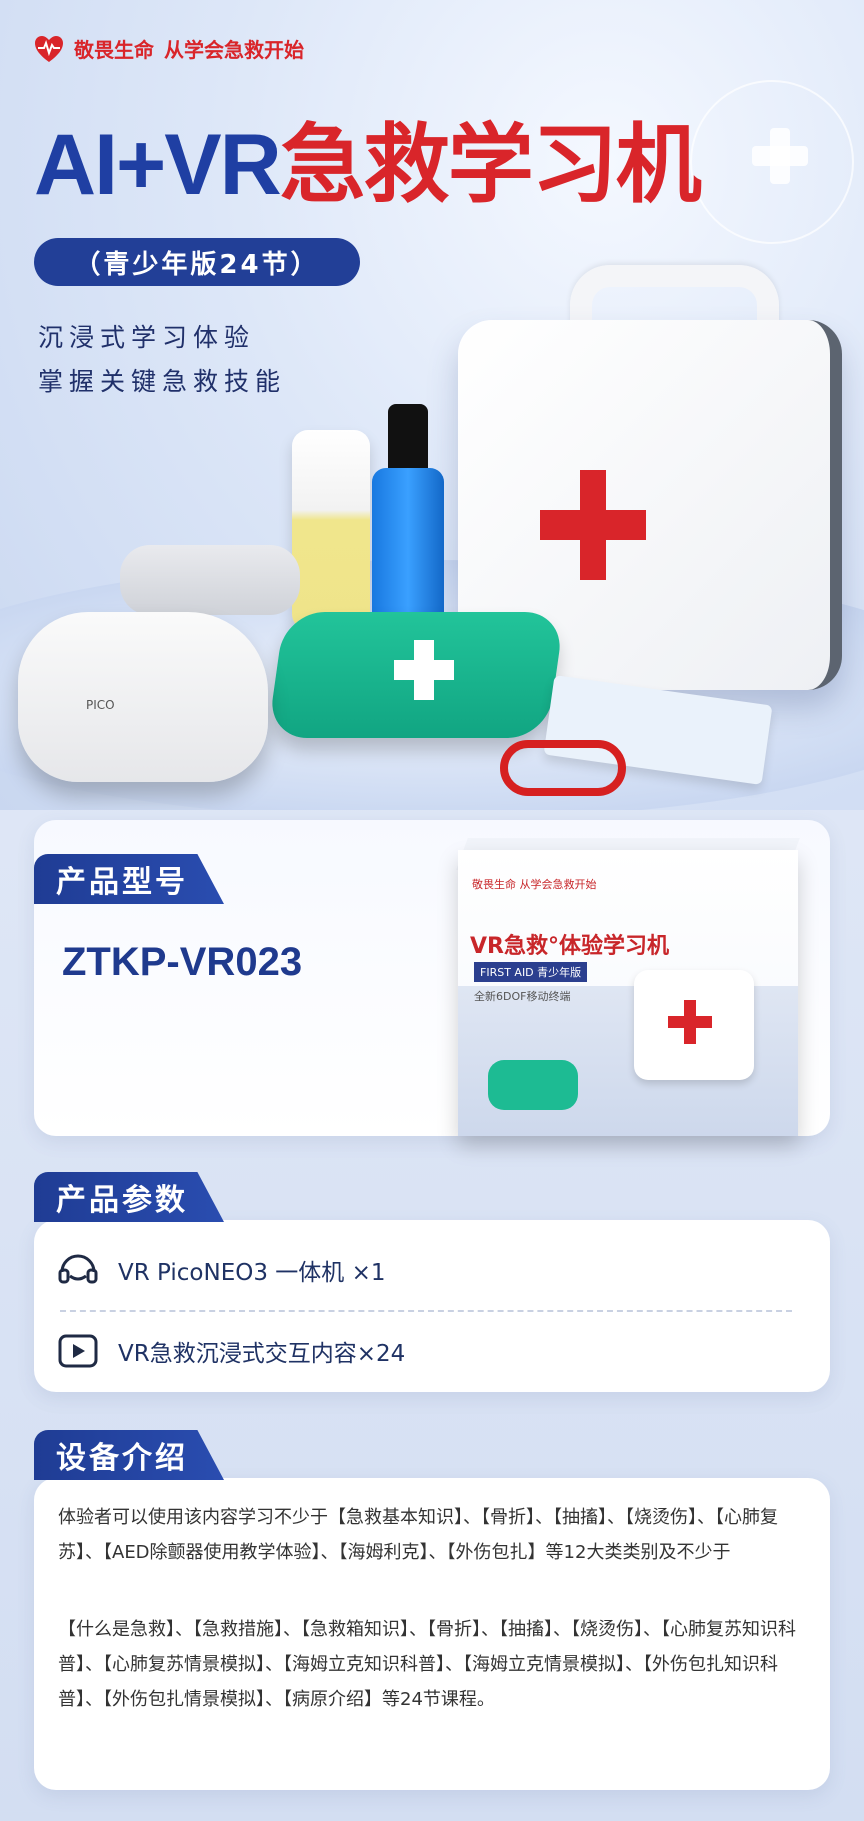 The width and height of the screenshot is (864, 1821). What do you see at coordinates (534, 884) in the screenshot?
I see `box-brand-text: 敬畏生命 从学会急救开始` at bounding box center [534, 884].